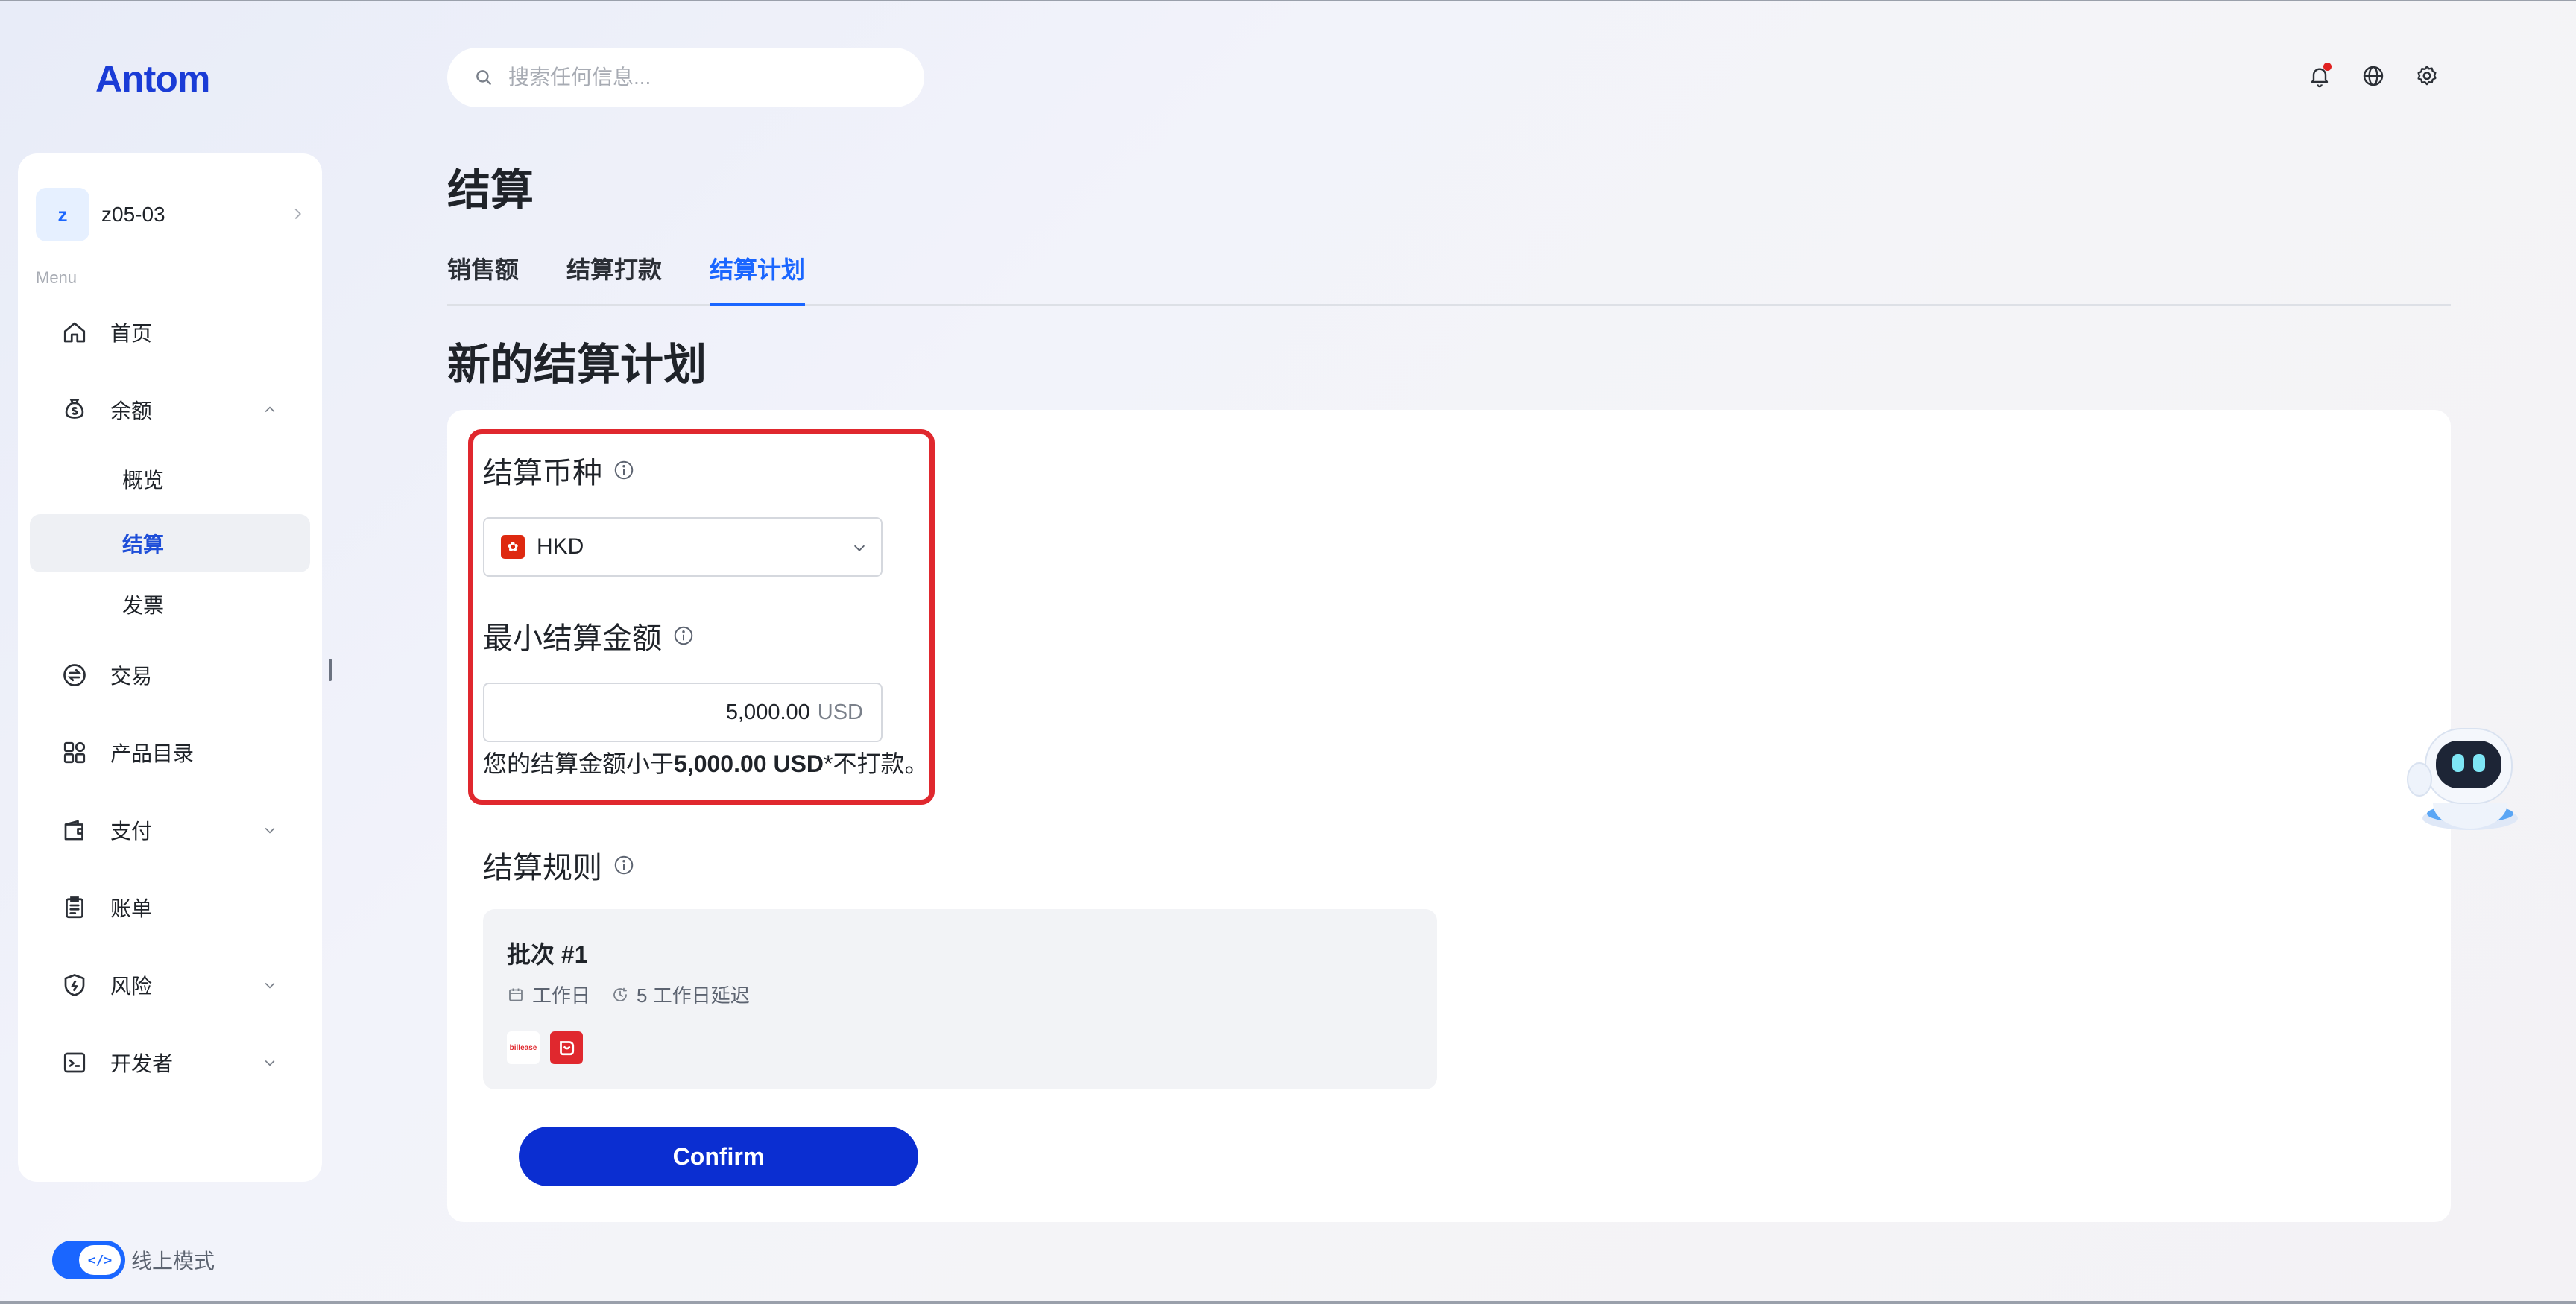 The height and width of the screenshot is (1304, 2576). Describe the element at coordinates (513, 547) in the screenshot. I see `hk-flag-icon: ✿` at that location.